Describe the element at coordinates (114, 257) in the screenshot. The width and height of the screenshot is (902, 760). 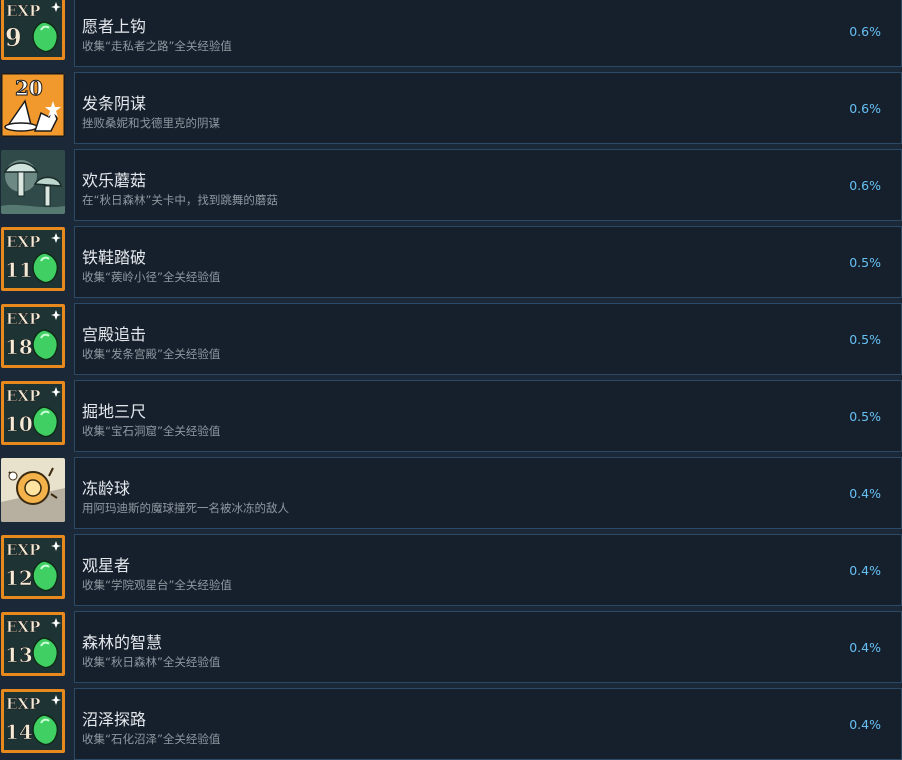
I see `achievement-title: 铁鞋踏破` at that location.